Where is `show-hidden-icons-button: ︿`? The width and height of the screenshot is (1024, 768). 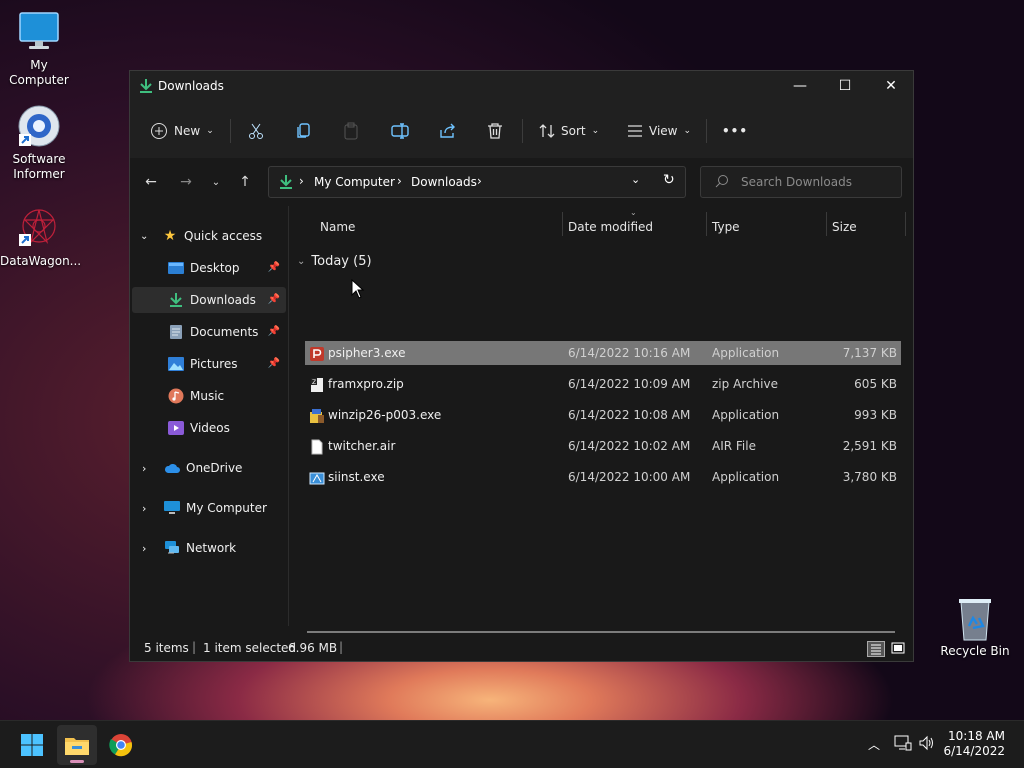
show-hidden-icons-button: ︿ is located at coordinates (874, 744).